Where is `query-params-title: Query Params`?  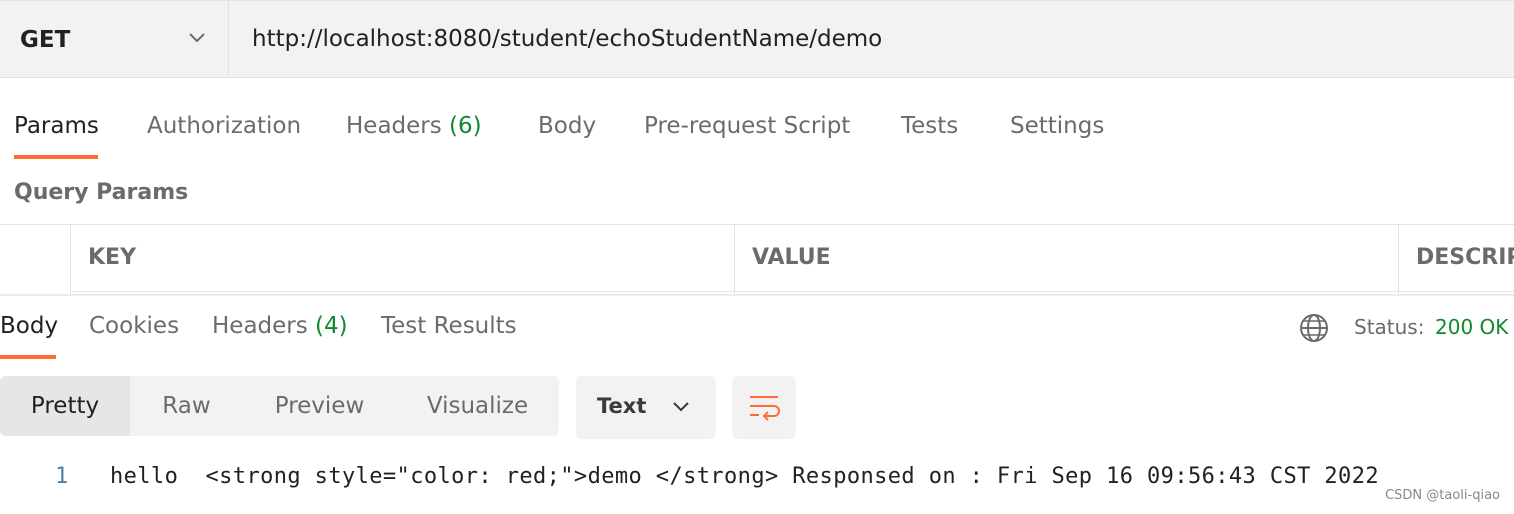
query-params-title: Query Params is located at coordinates (101, 192).